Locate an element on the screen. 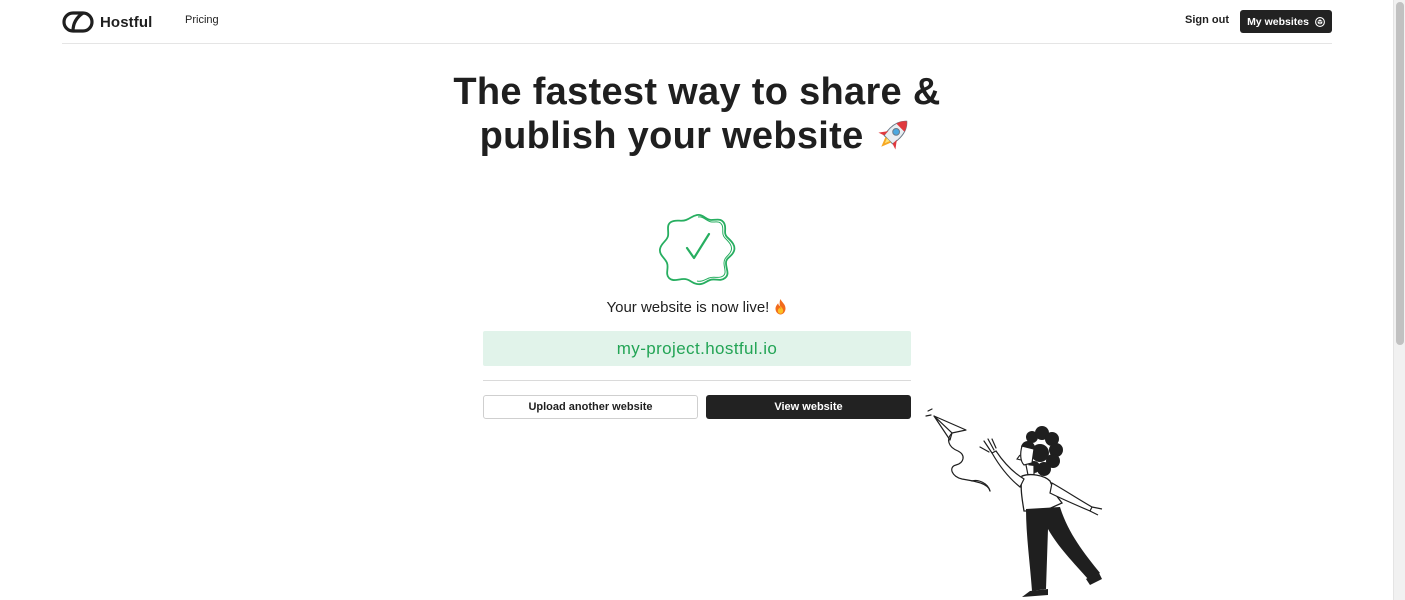 This screenshot has height=600, width=1405. top-header: Hostful Pricing Sign out My websites is located at coordinates (697, 22).